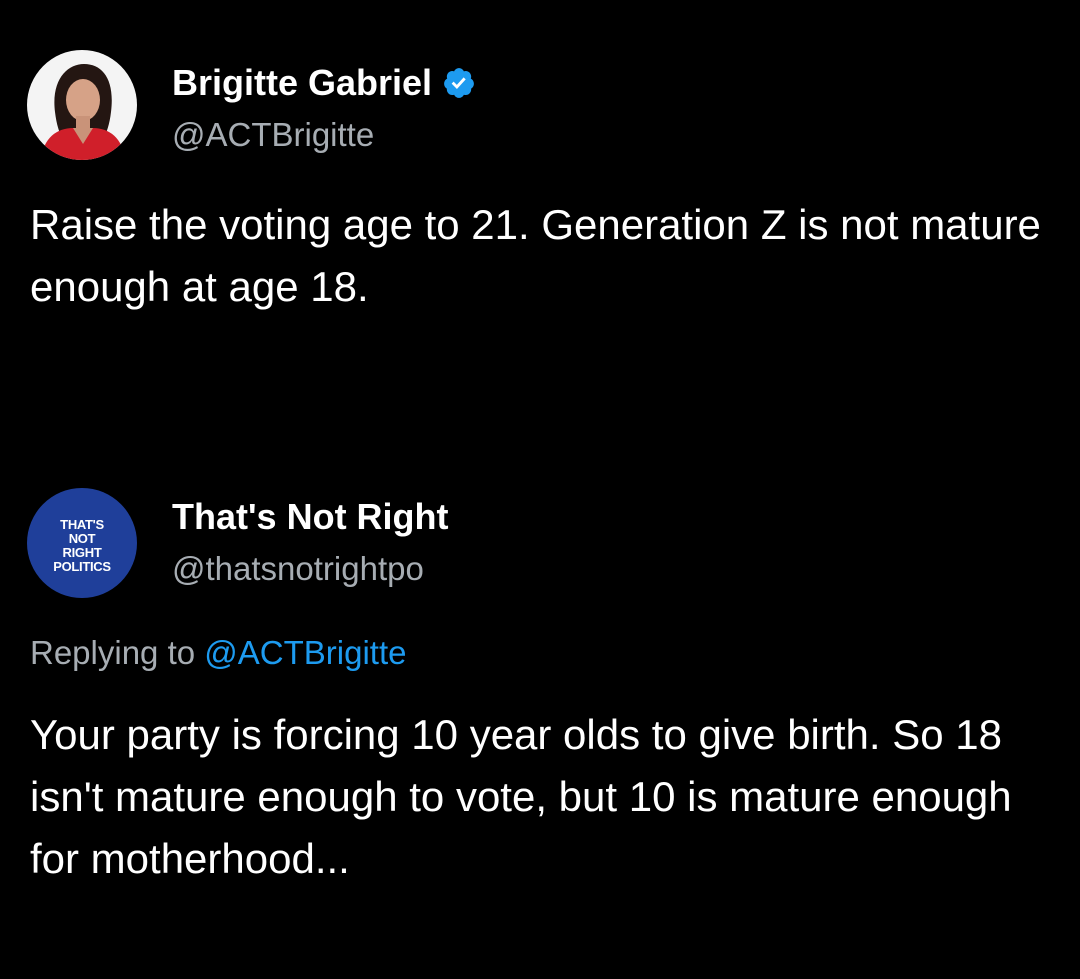 The width and height of the screenshot is (1080, 979). I want to click on logo-line: NOT, so click(82, 538).